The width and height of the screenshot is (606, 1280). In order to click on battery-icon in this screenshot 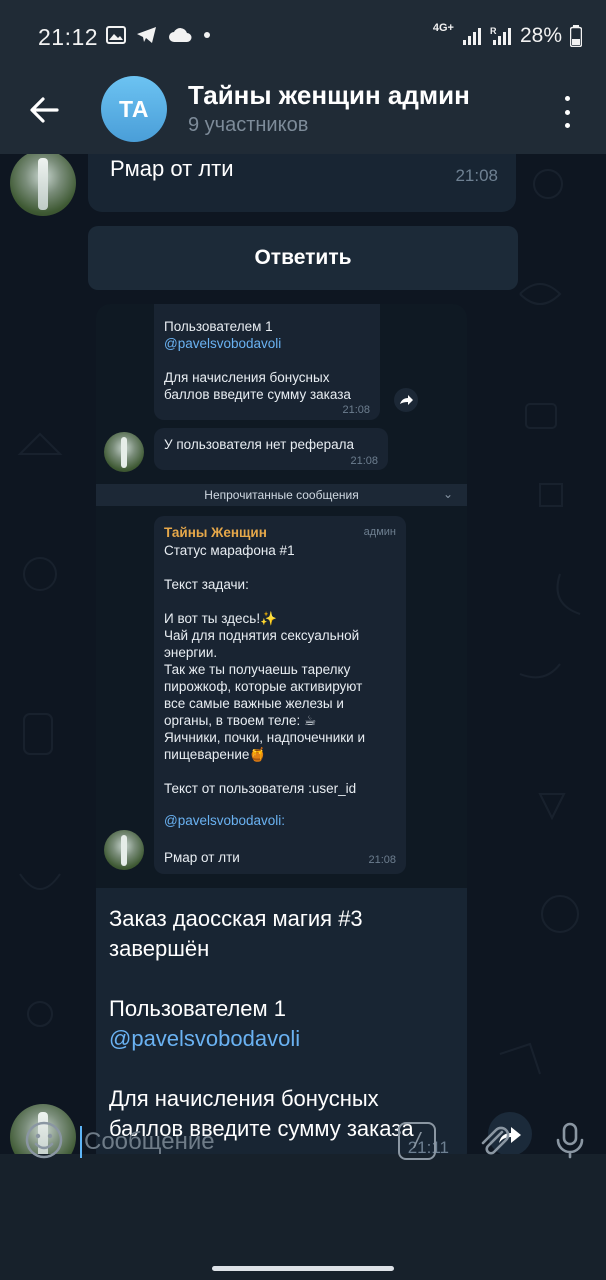, I will do `click(576, 36)`.